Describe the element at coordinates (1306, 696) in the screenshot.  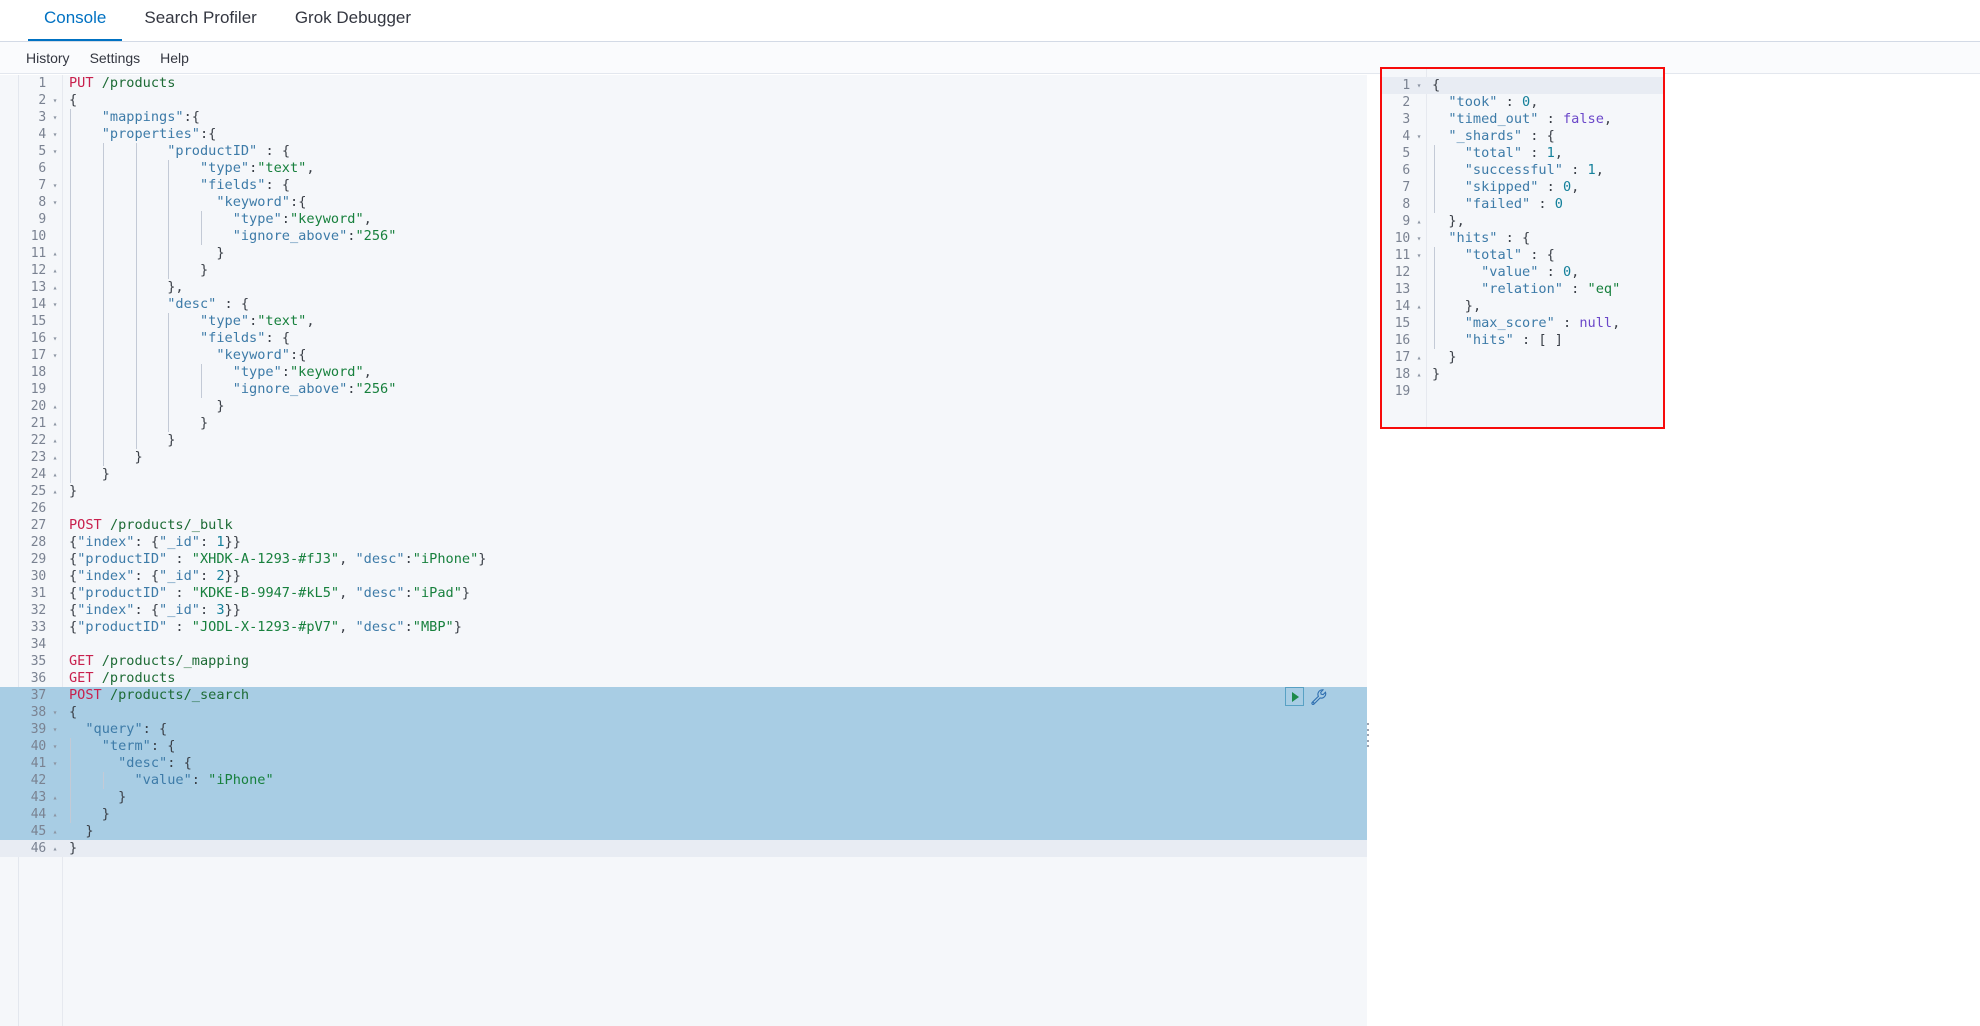
I see `request-action-controls` at that location.